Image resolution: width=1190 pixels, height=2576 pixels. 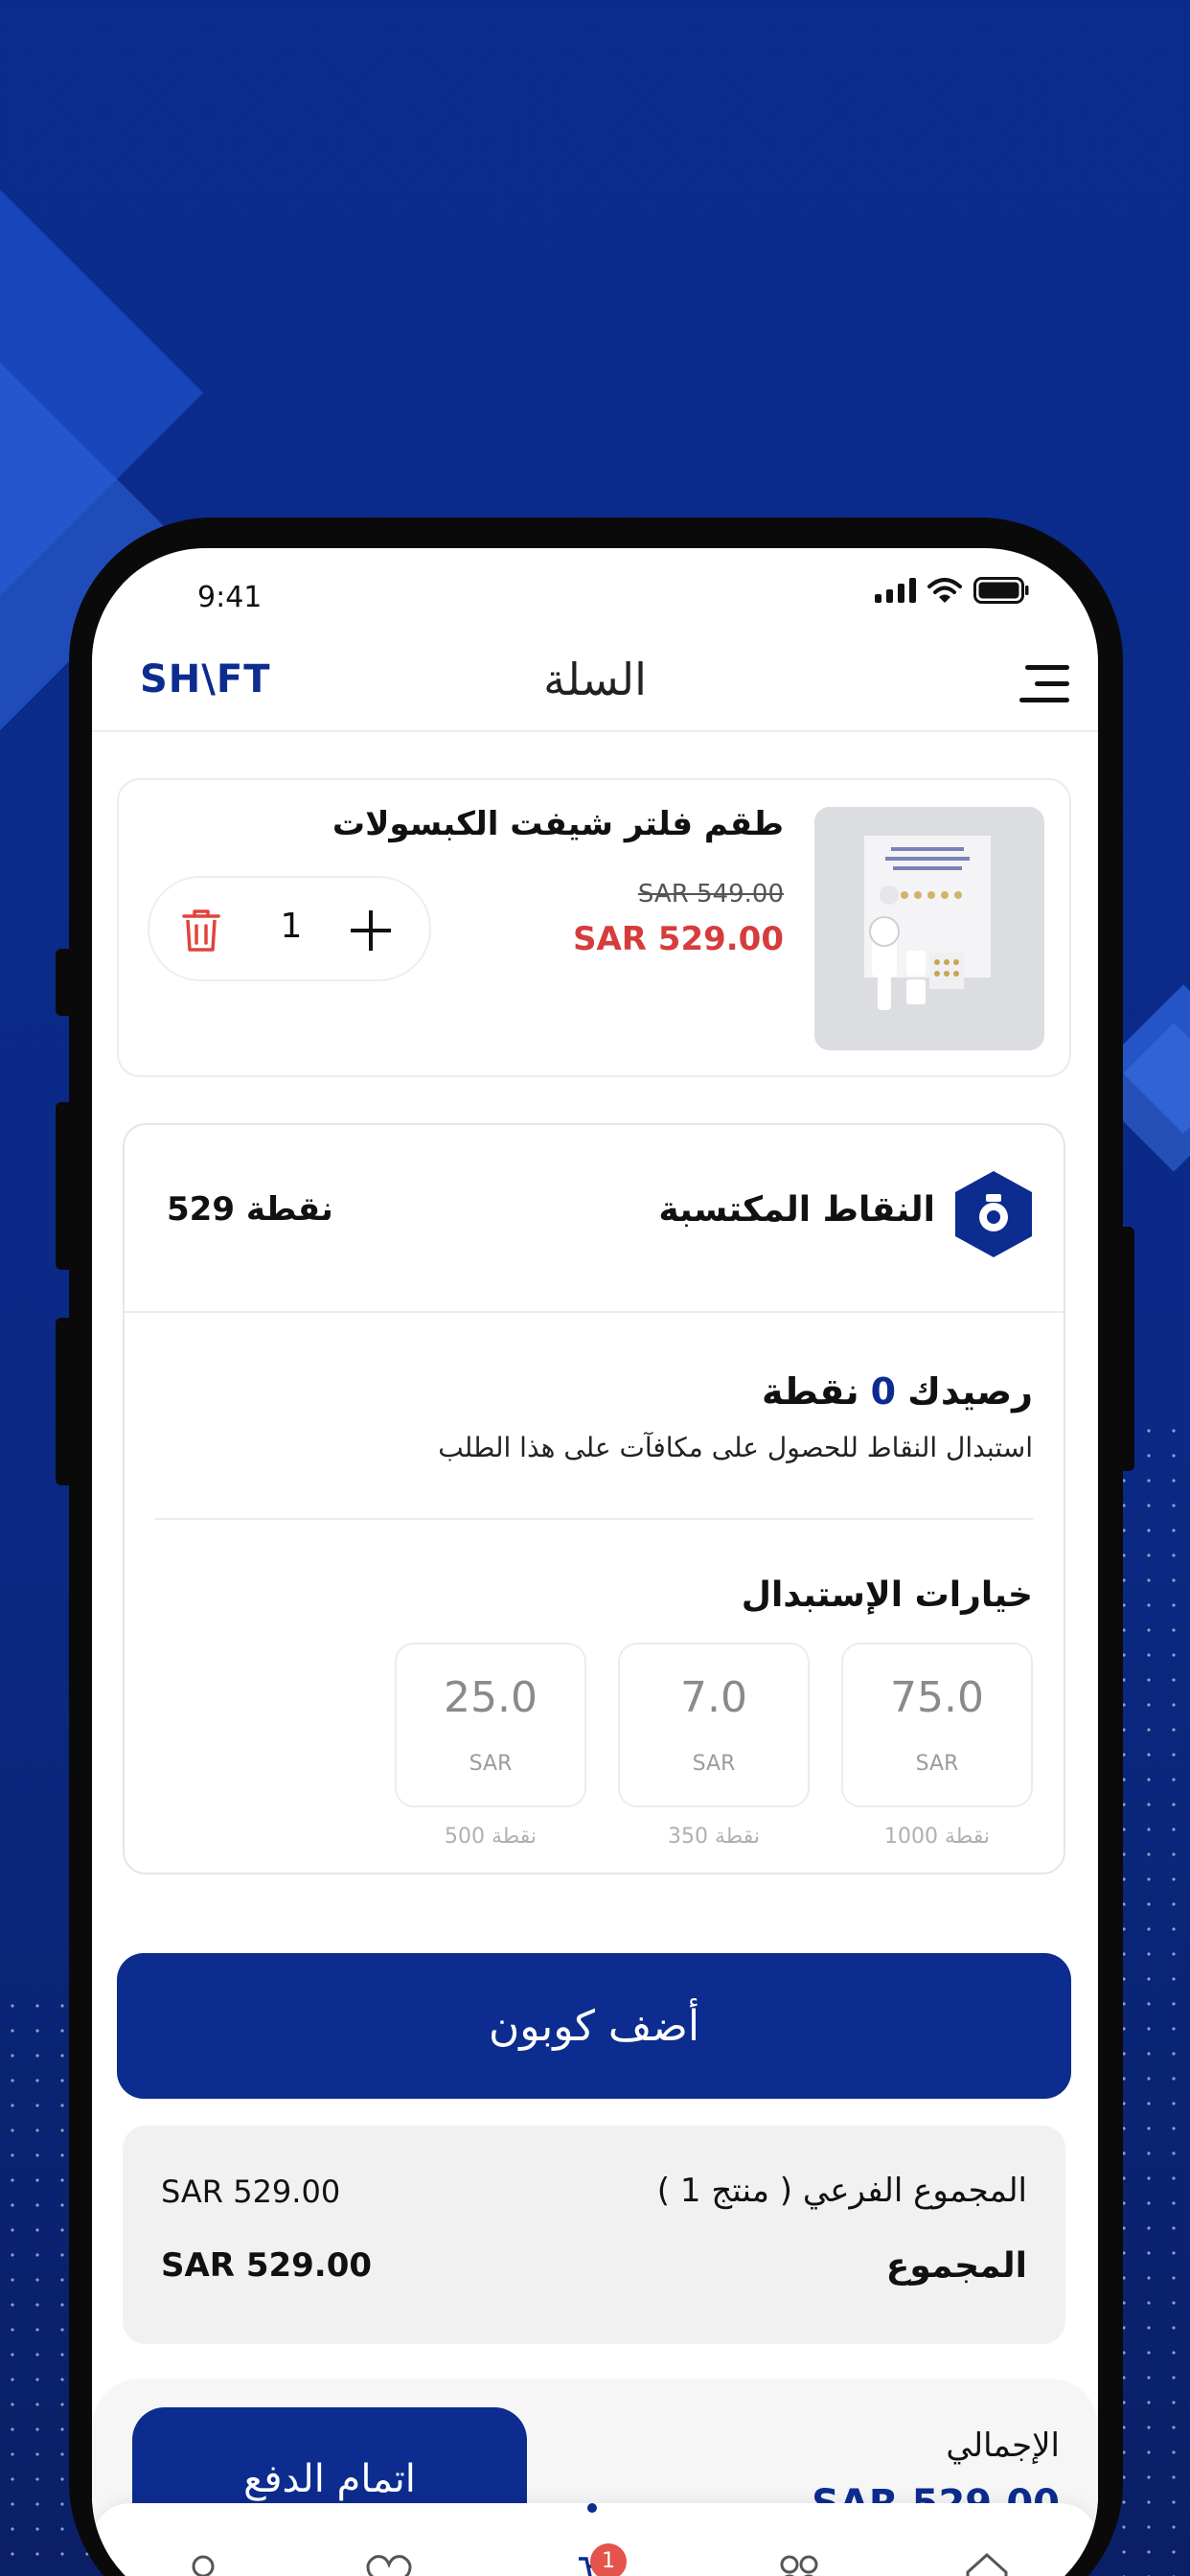 I want to click on earned-points-value: 529 نقطة, so click(x=250, y=1209).